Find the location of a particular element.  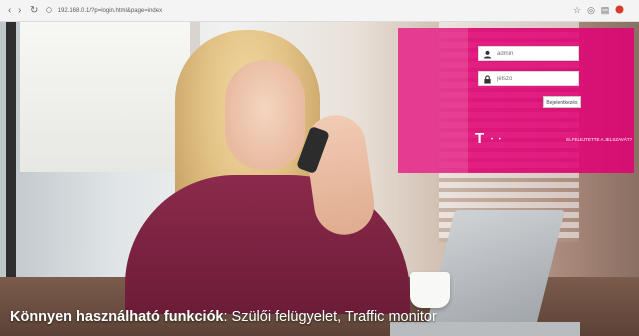

forward-arrow-icon: › is located at coordinates (19, 11).